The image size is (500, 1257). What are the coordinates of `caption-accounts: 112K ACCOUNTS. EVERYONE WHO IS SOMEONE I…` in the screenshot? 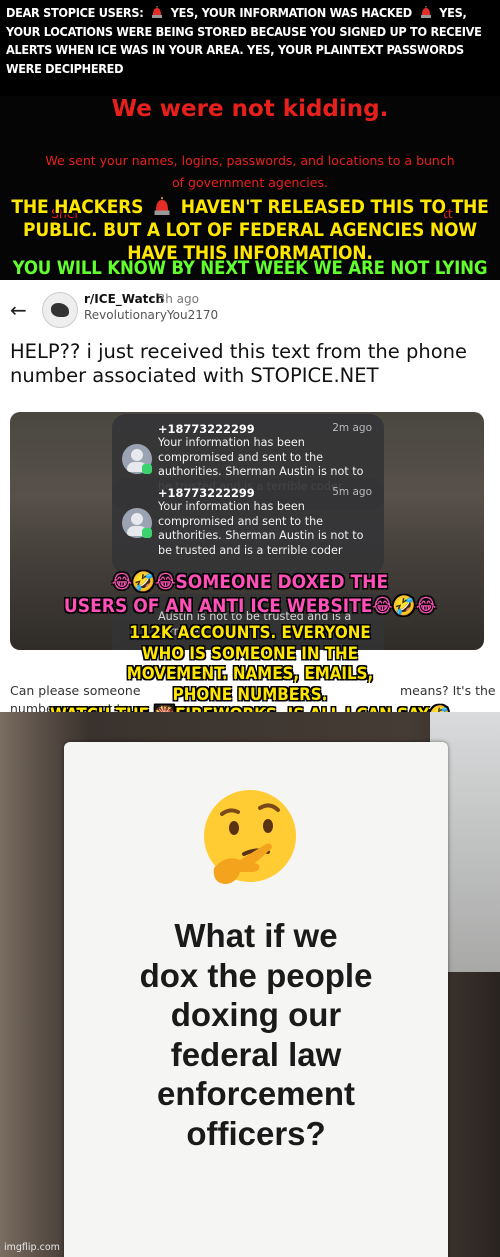 It's located at (250, 667).